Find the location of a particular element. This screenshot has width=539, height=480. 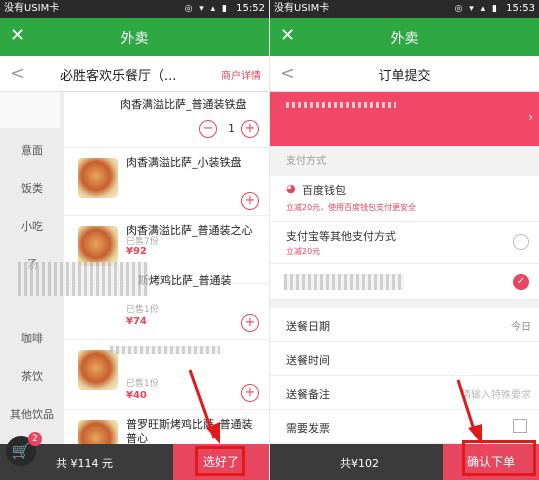

chevron-right-icon: › is located at coordinates (530, 117).